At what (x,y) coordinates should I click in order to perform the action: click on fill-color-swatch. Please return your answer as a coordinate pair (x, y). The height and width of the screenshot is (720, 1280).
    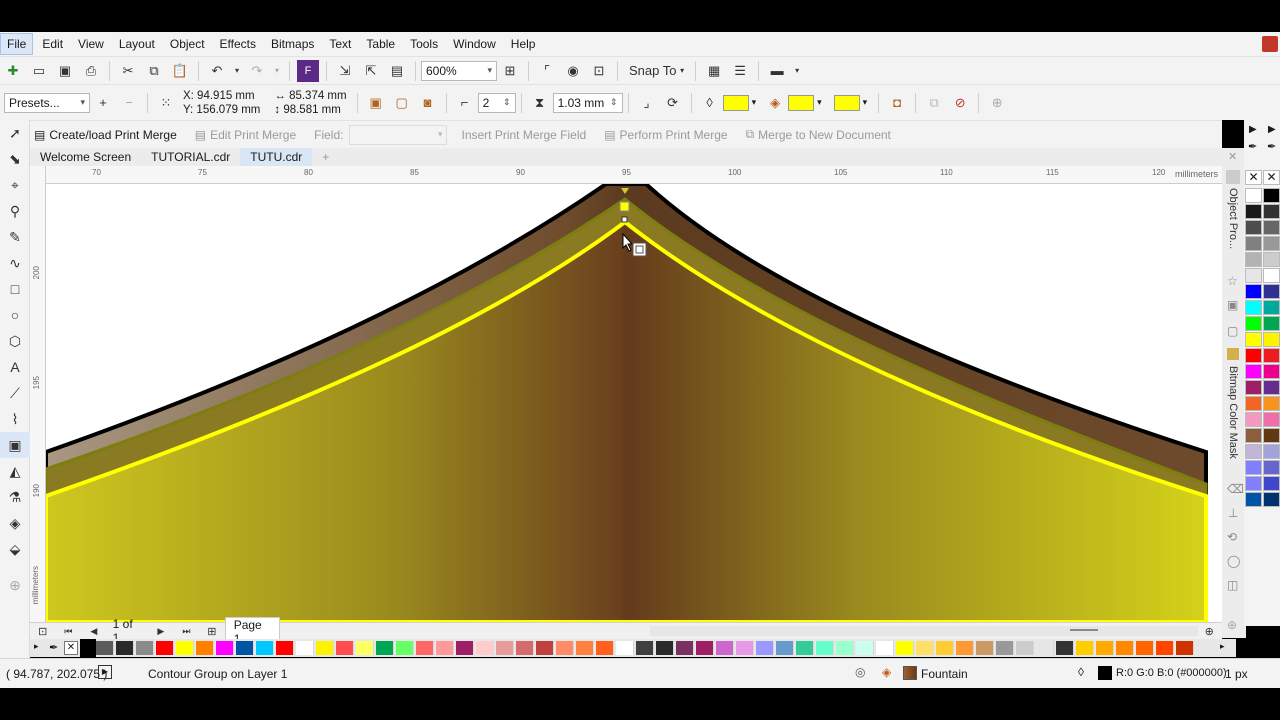
    Looking at the image, I should click on (801, 102).